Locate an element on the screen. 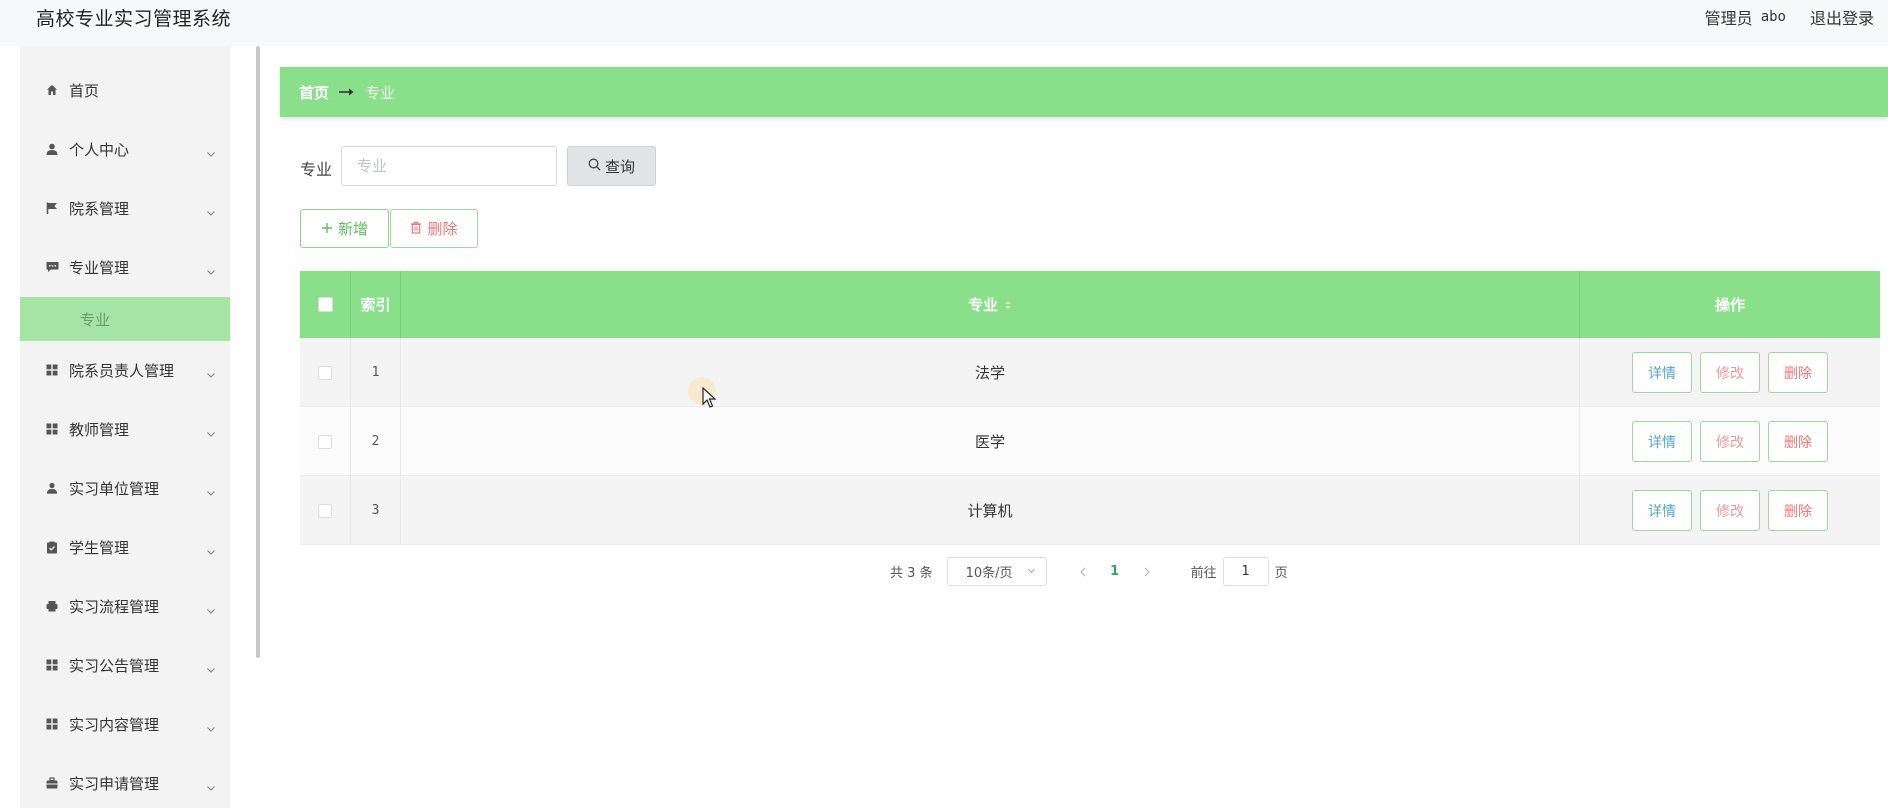 This screenshot has width=1888, height=808. pagination: 共 3 条 10条/页 1 前往 页 is located at coordinates (1089, 571).